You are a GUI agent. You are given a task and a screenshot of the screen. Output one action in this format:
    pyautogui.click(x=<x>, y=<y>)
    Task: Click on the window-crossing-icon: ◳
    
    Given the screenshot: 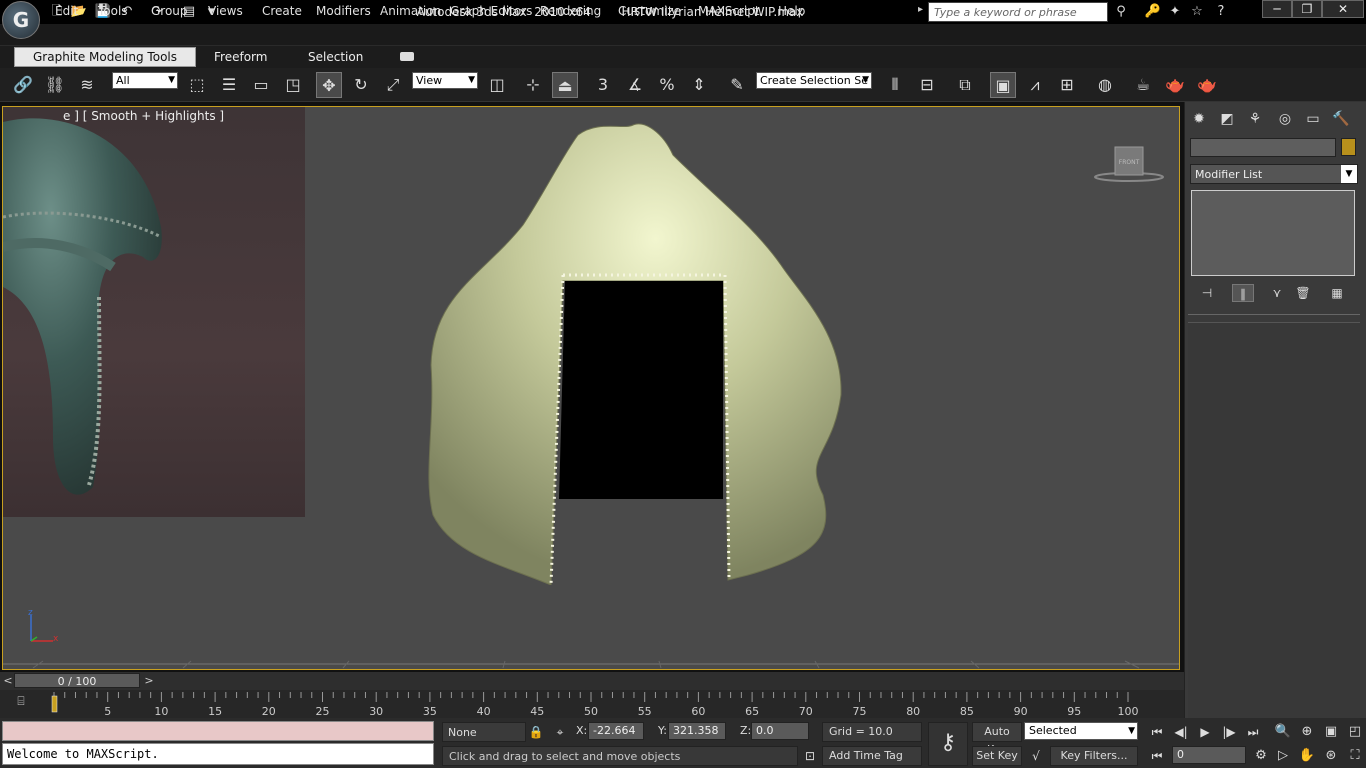 What is the action you would take?
    pyautogui.click(x=293, y=85)
    